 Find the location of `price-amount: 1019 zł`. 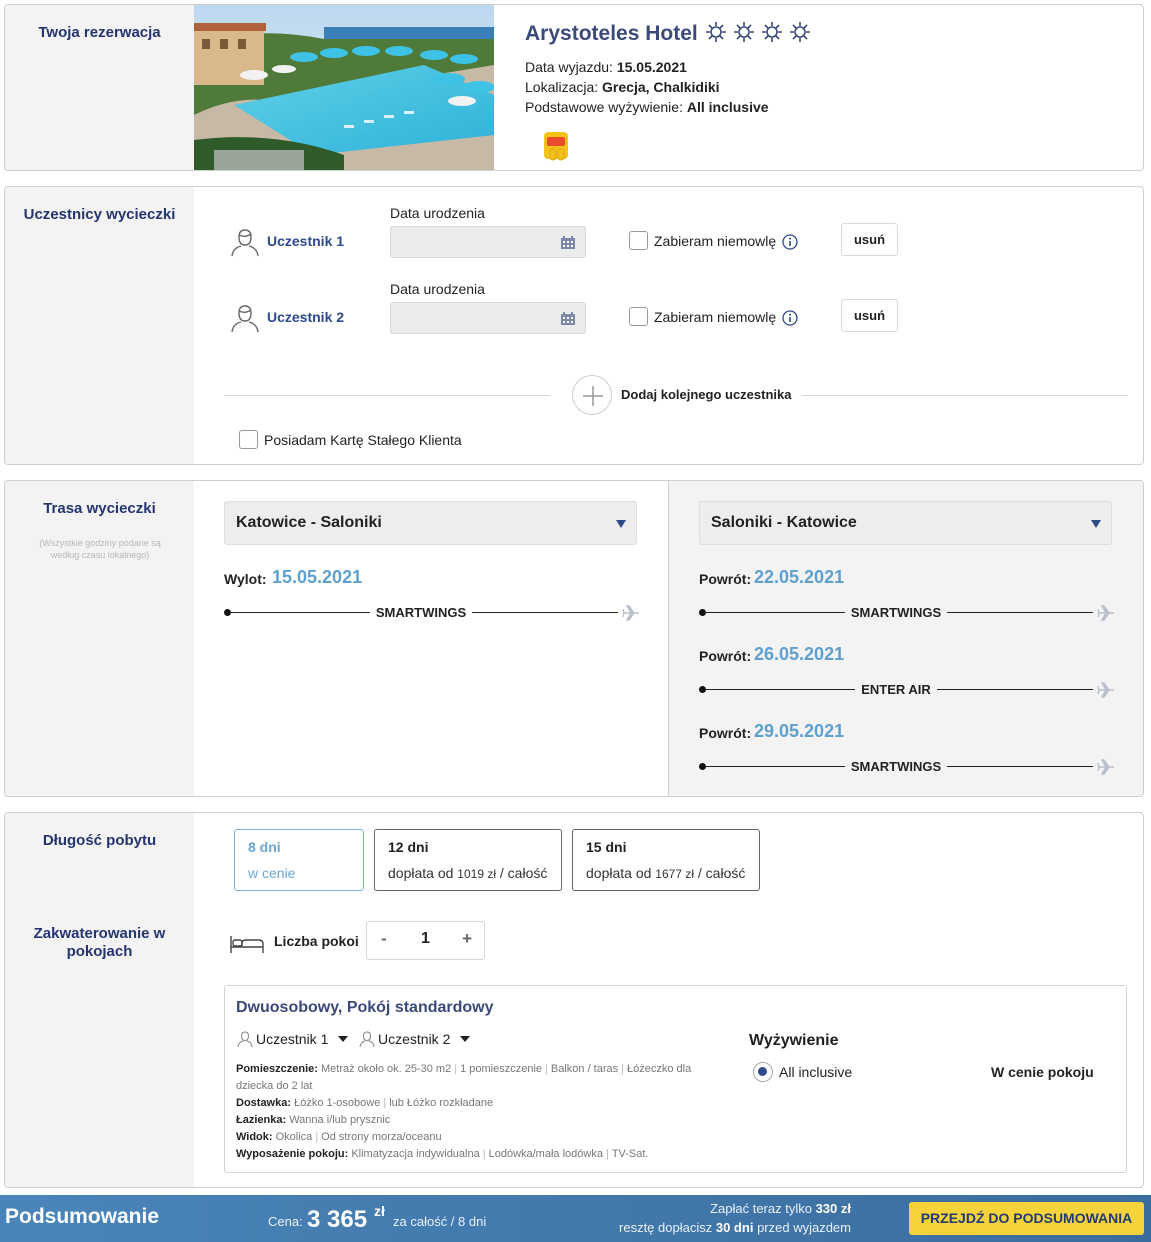

price-amount: 1019 zł is located at coordinates (476, 874).